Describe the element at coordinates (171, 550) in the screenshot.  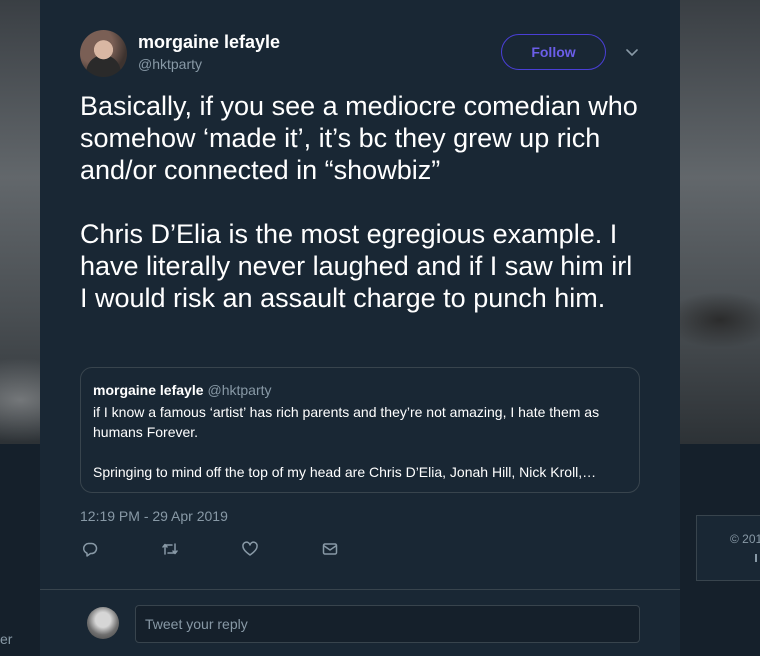
I see `retweet-icon` at that location.